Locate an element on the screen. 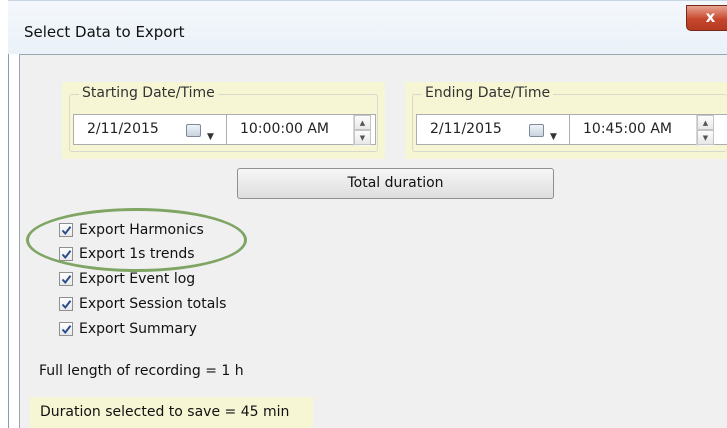  annotation-ellipse is located at coordinates (136, 240).